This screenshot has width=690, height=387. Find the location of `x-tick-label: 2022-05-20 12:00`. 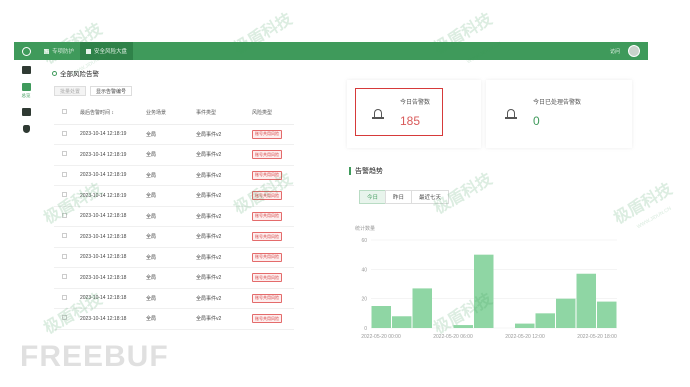

x-tick-label: 2022-05-20 12:00 is located at coordinates (525, 337).